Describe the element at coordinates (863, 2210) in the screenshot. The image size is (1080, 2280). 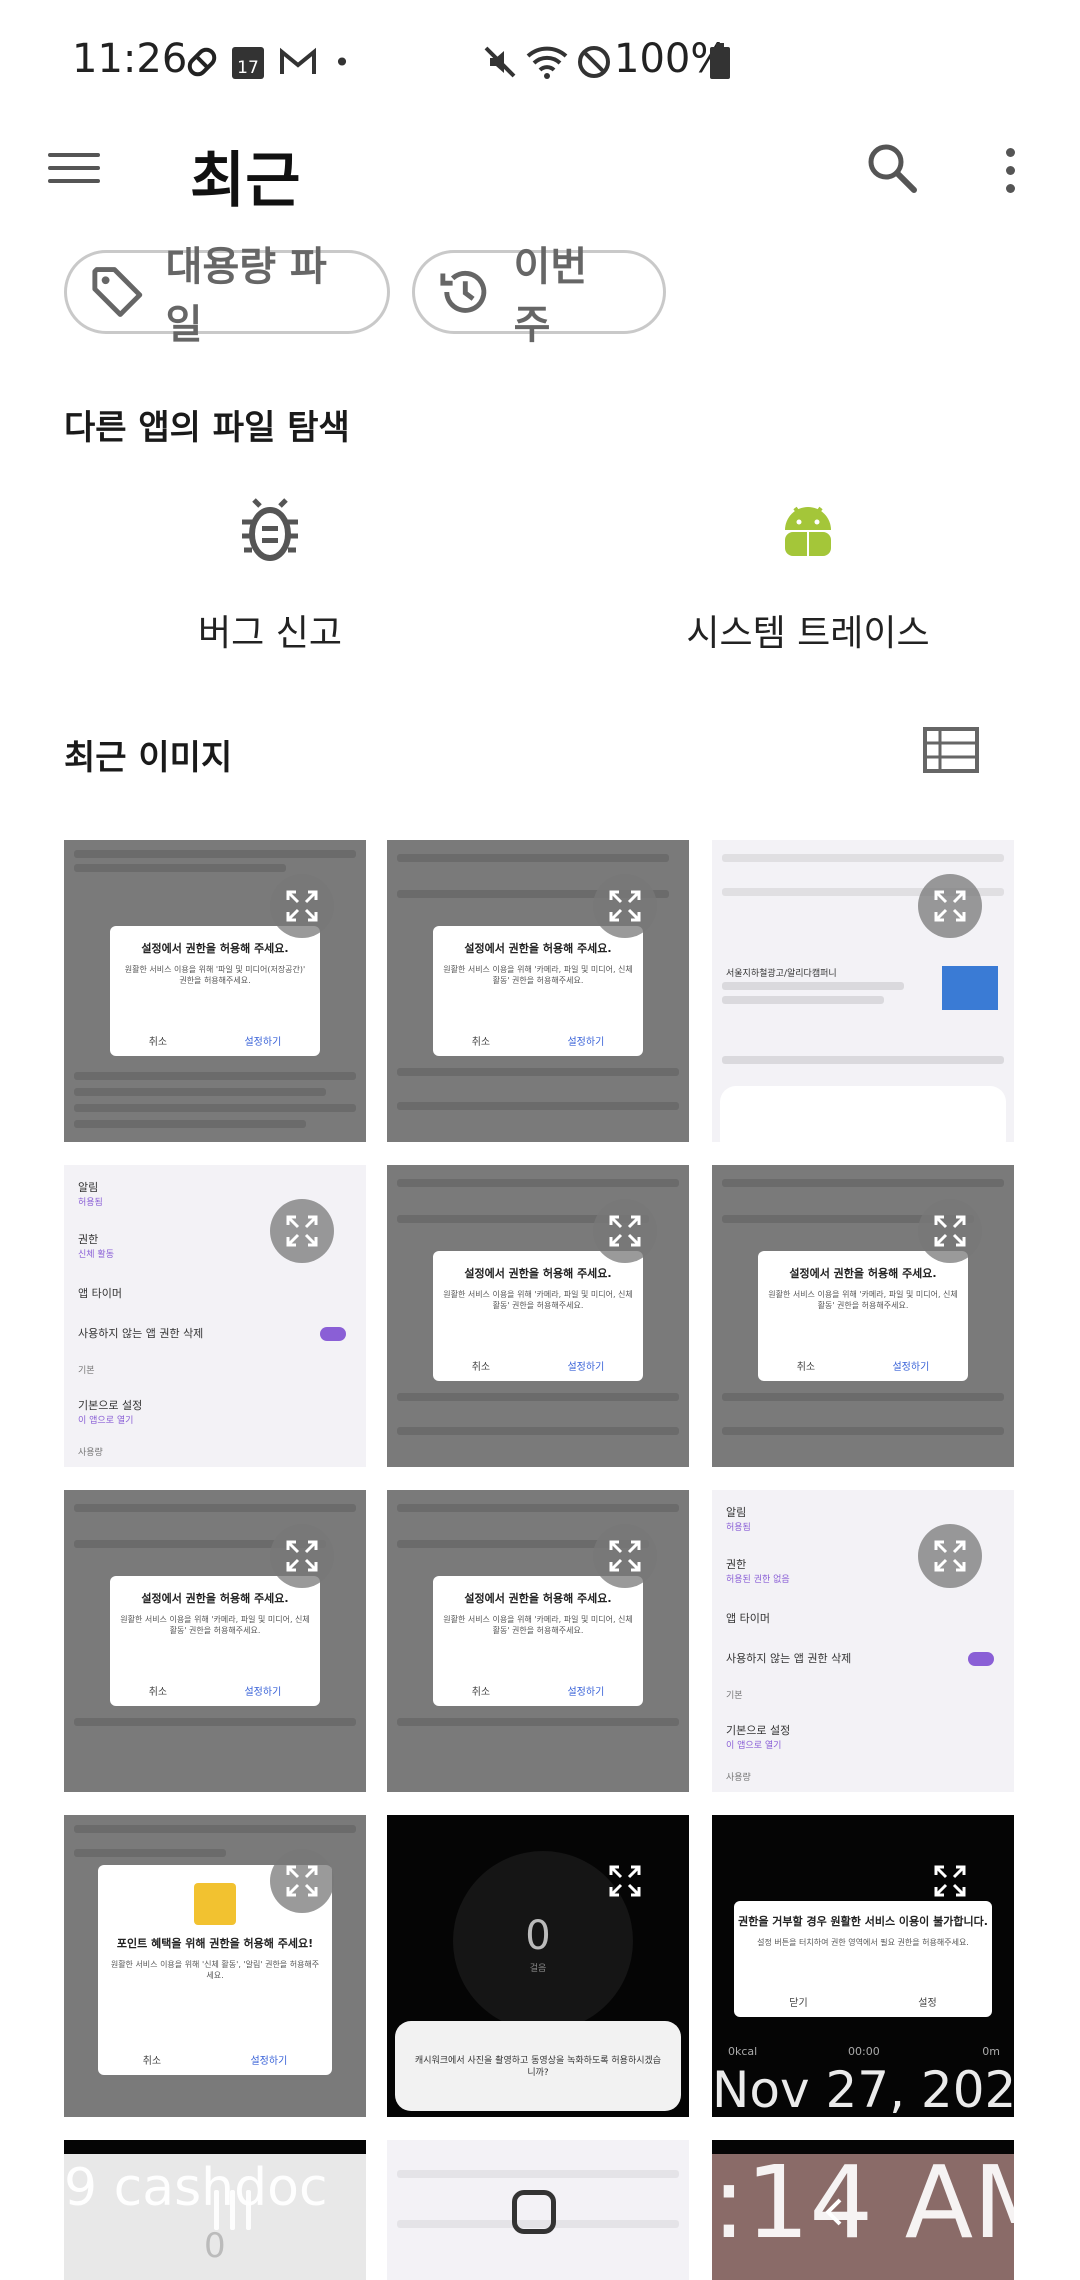
I see `image-thumbnail: :14 AM` at that location.